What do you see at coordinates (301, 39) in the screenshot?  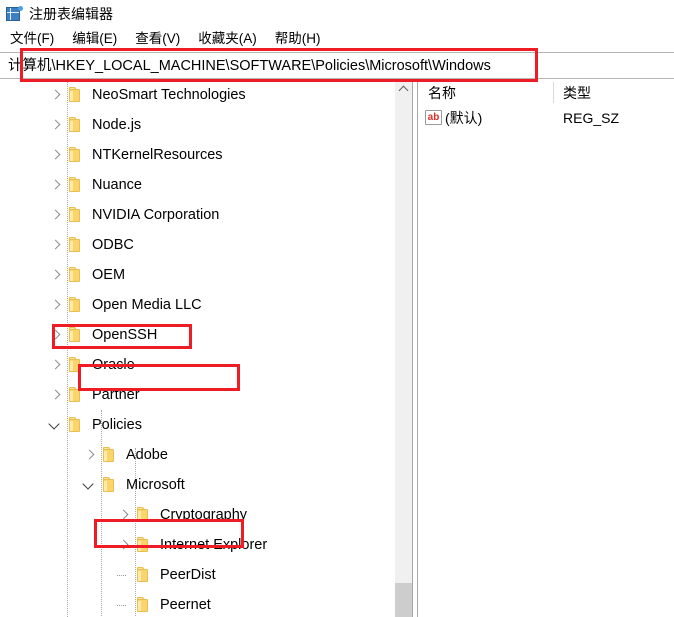 I see `menu-item-help: 帮助(H)` at bounding box center [301, 39].